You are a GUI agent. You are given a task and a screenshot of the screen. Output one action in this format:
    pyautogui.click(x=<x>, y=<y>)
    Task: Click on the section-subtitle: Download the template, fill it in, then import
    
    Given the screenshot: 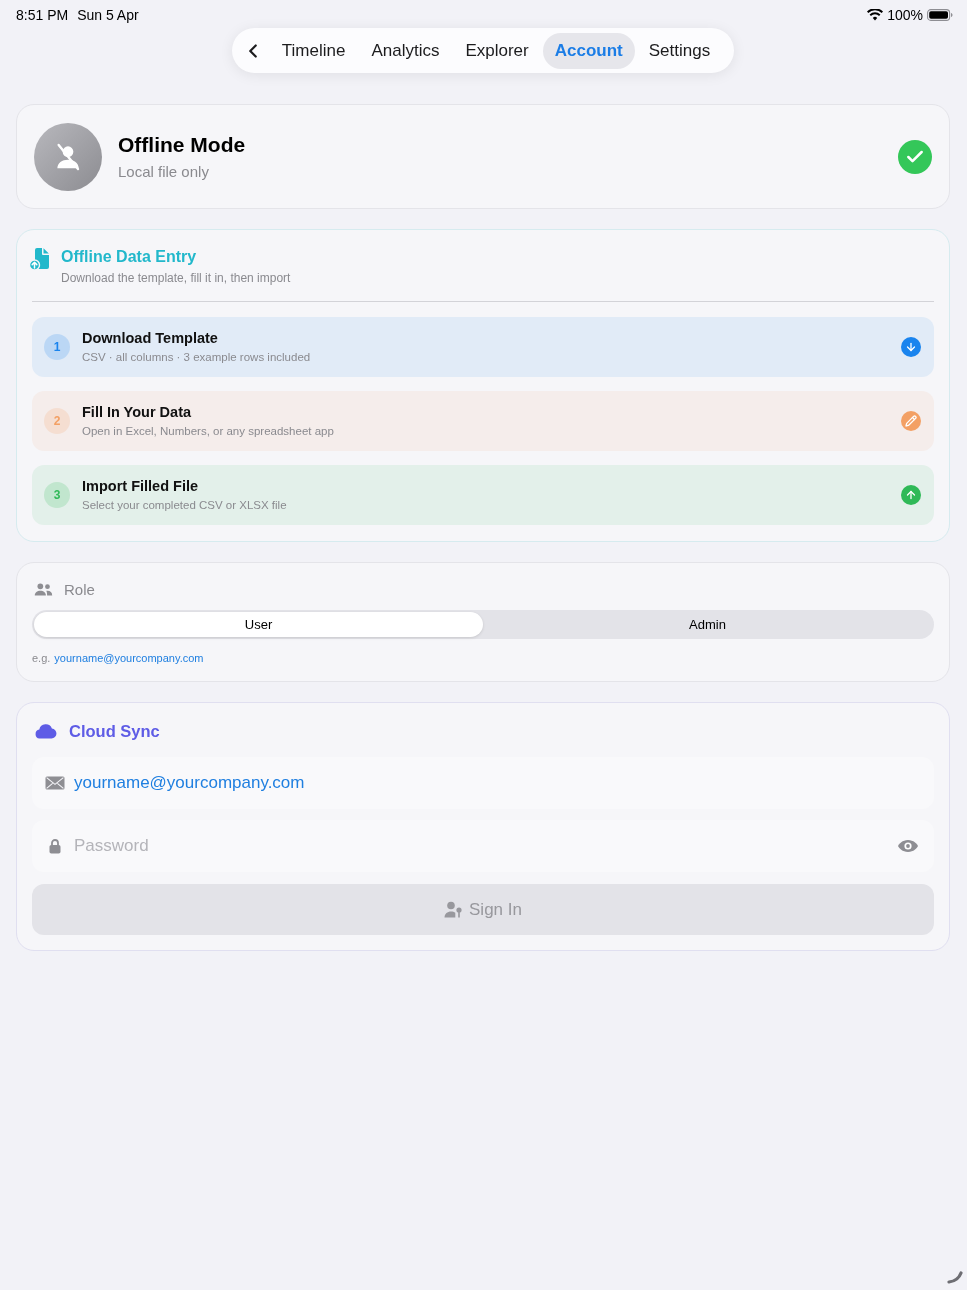 What is the action you would take?
    pyautogui.click(x=176, y=278)
    